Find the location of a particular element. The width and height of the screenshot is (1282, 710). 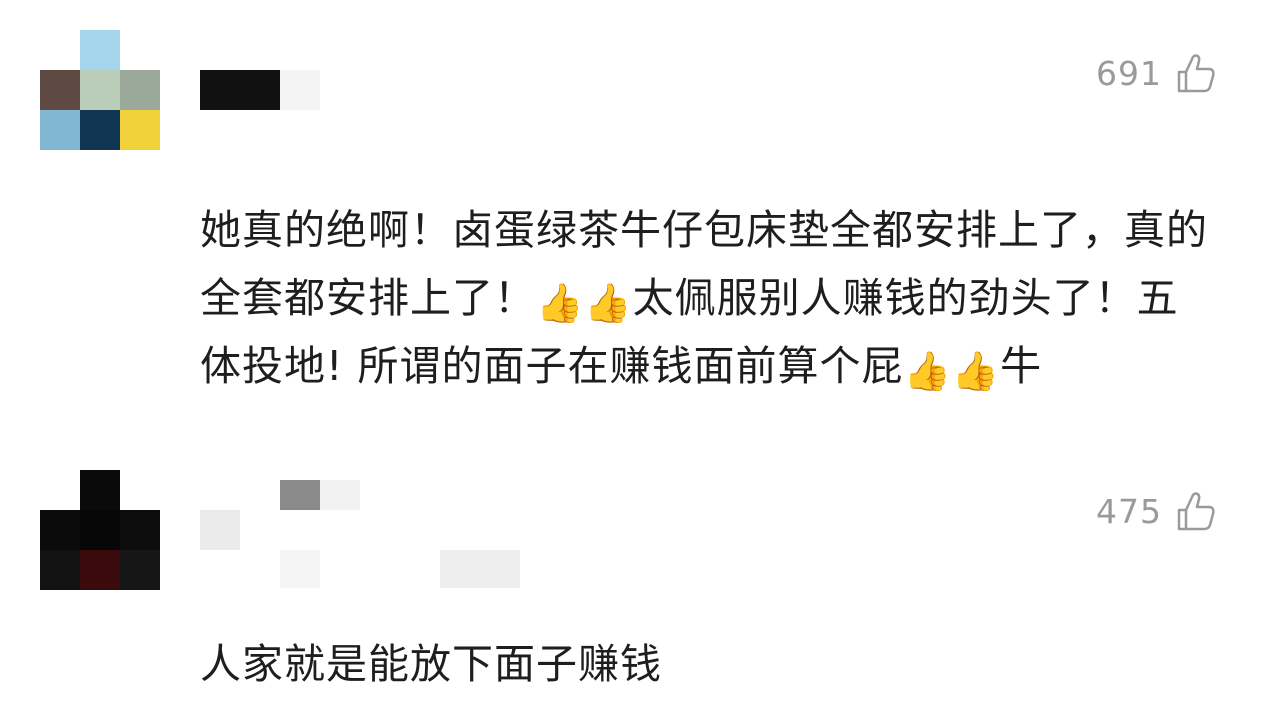

like-count: 475 is located at coordinates (1129, 511).